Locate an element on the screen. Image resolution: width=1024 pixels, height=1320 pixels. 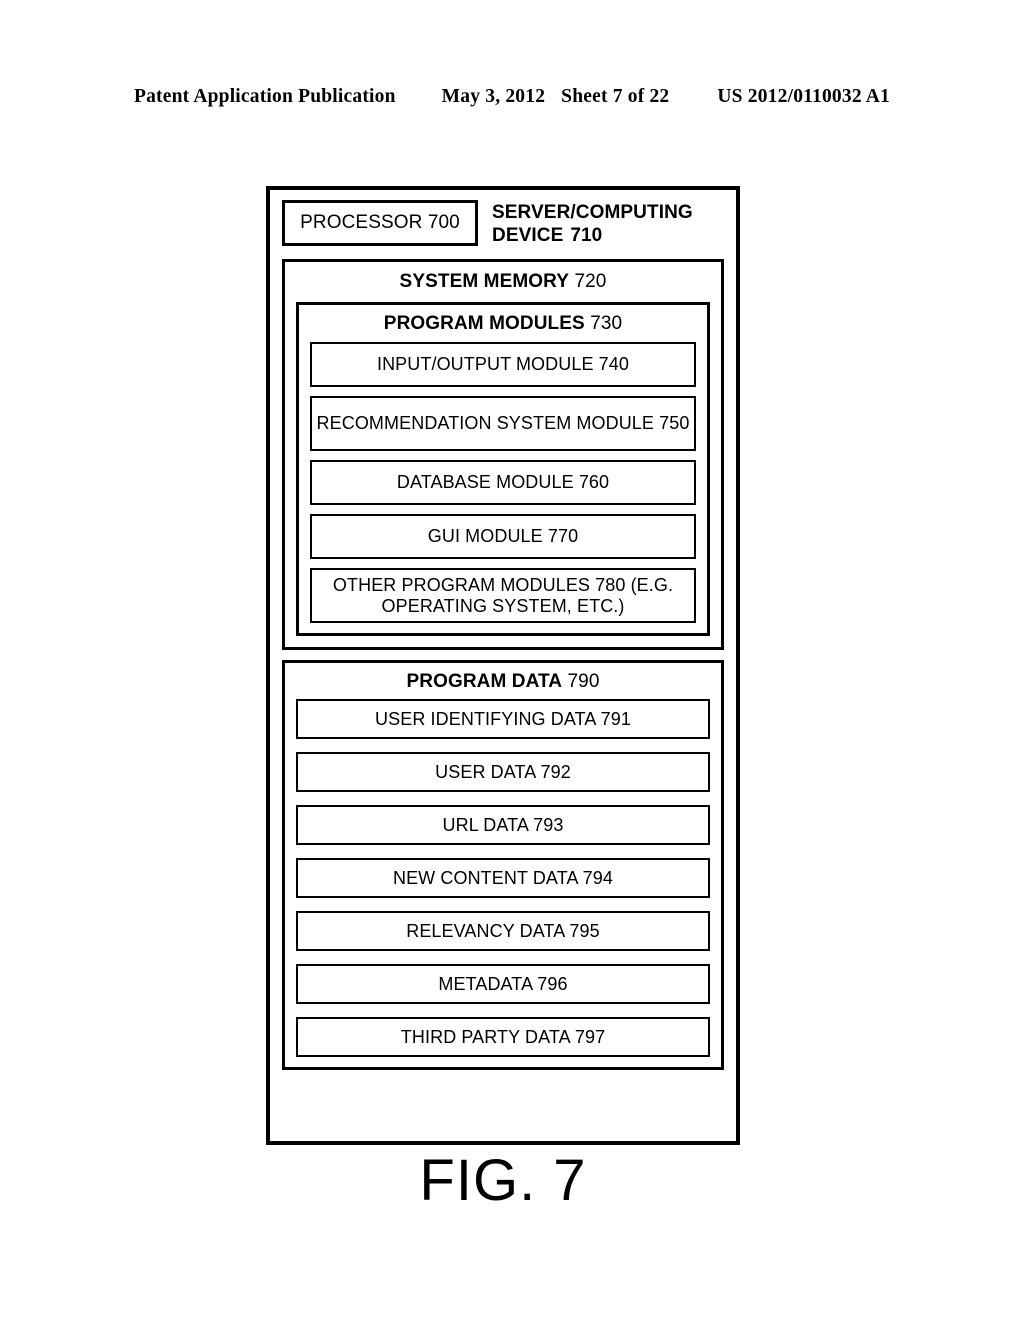
publication-date: May 3, 2012 is located at coordinates (493, 96).